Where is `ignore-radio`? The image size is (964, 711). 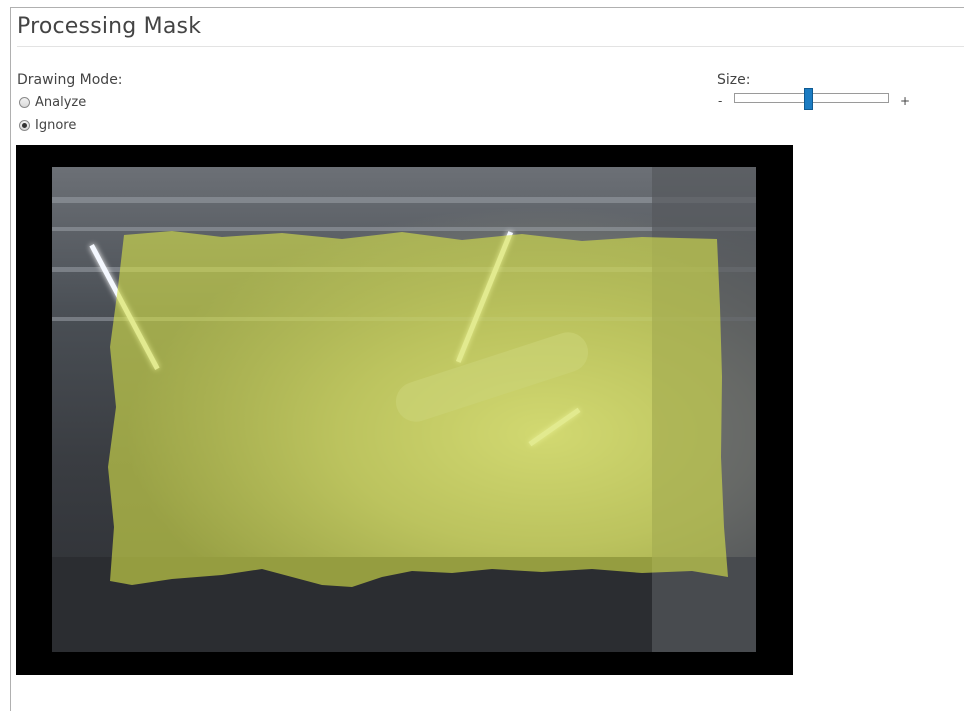 ignore-radio is located at coordinates (24, 125).